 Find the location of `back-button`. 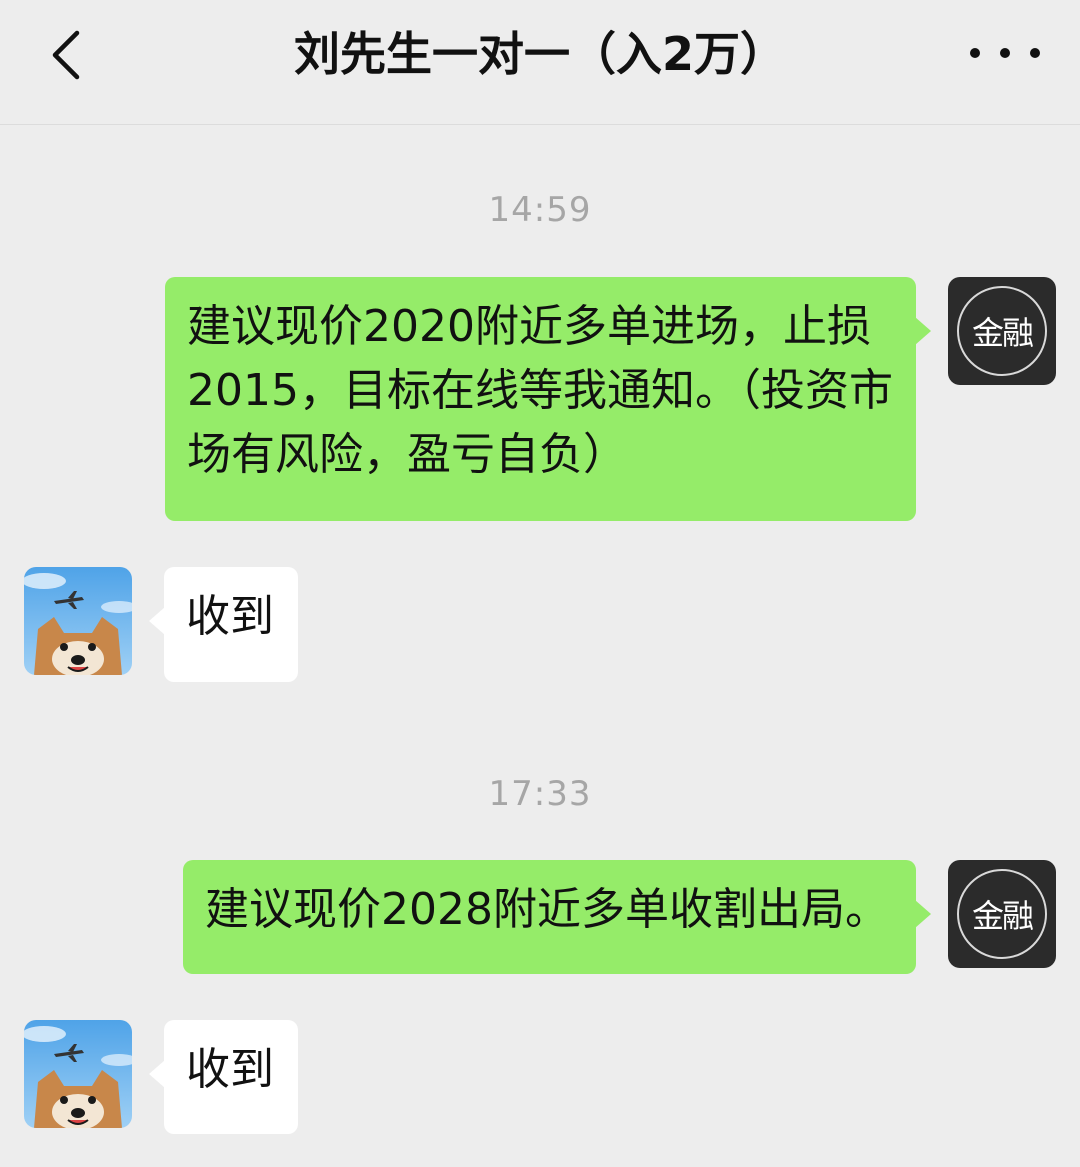

back-button is located at coordinates (66, 55).